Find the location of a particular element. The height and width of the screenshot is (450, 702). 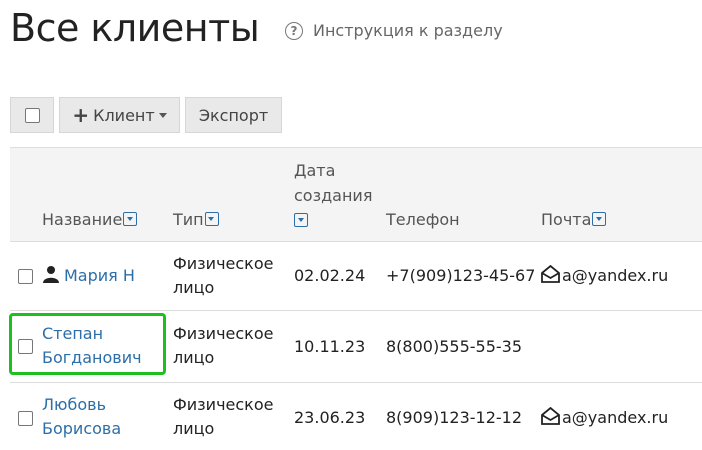

export-button: Экспорт is located at coordinates (233, 115).